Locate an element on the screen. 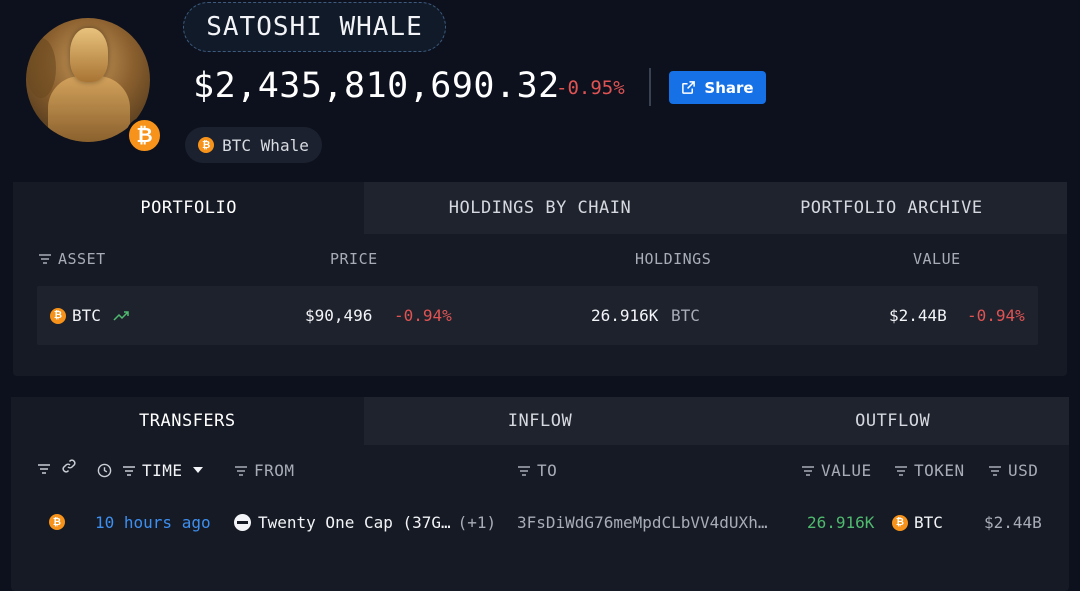  column-from: FROM is located at coordinates (264, 470).